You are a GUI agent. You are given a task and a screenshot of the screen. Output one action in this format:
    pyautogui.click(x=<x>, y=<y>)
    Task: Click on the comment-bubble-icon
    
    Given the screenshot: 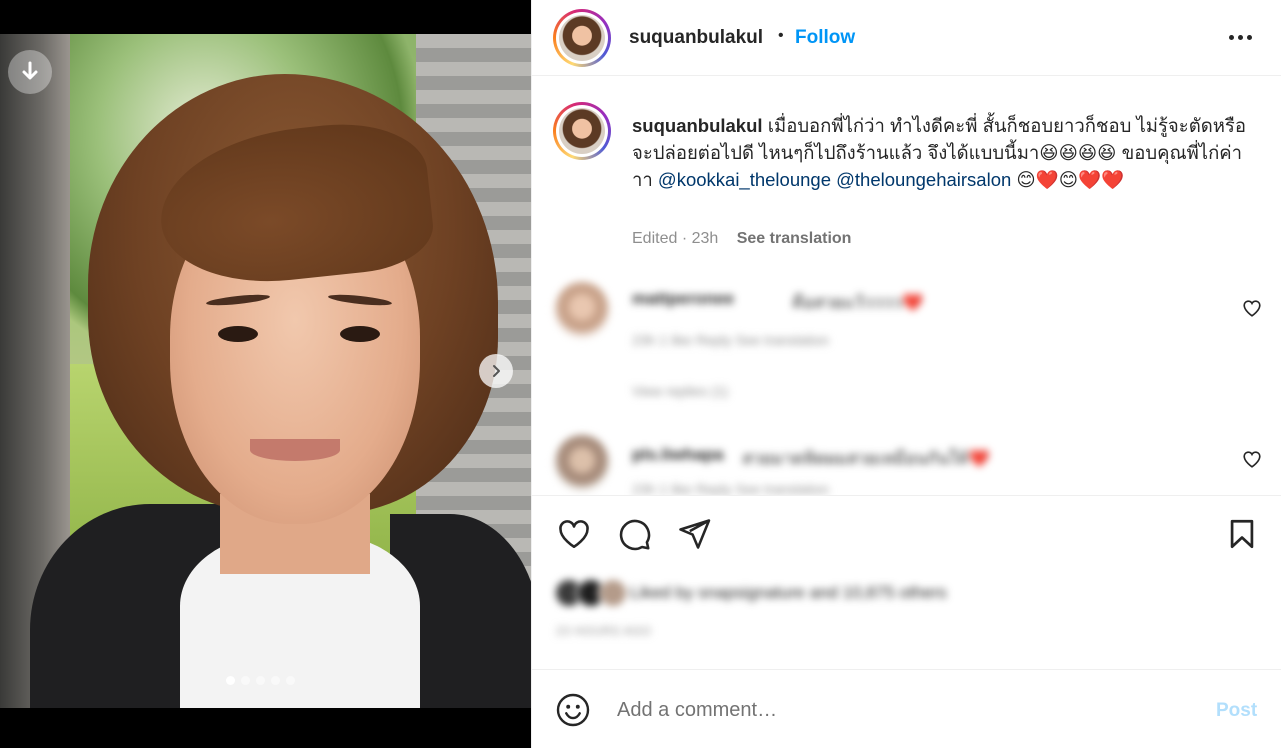 What is the action you would take?
    pyautogui.click(x=635, y=535)
    